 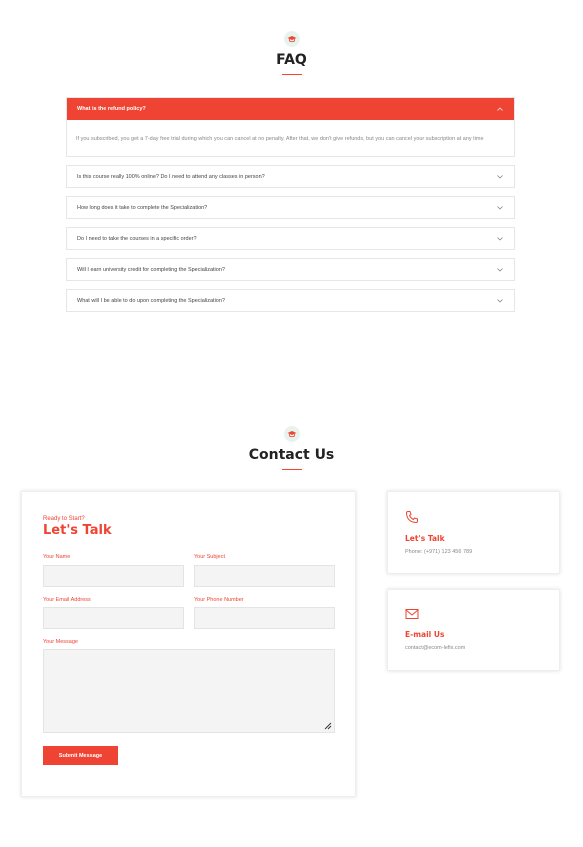 I want to click on contact-header: Contact Us, so click(x=291, y=448).